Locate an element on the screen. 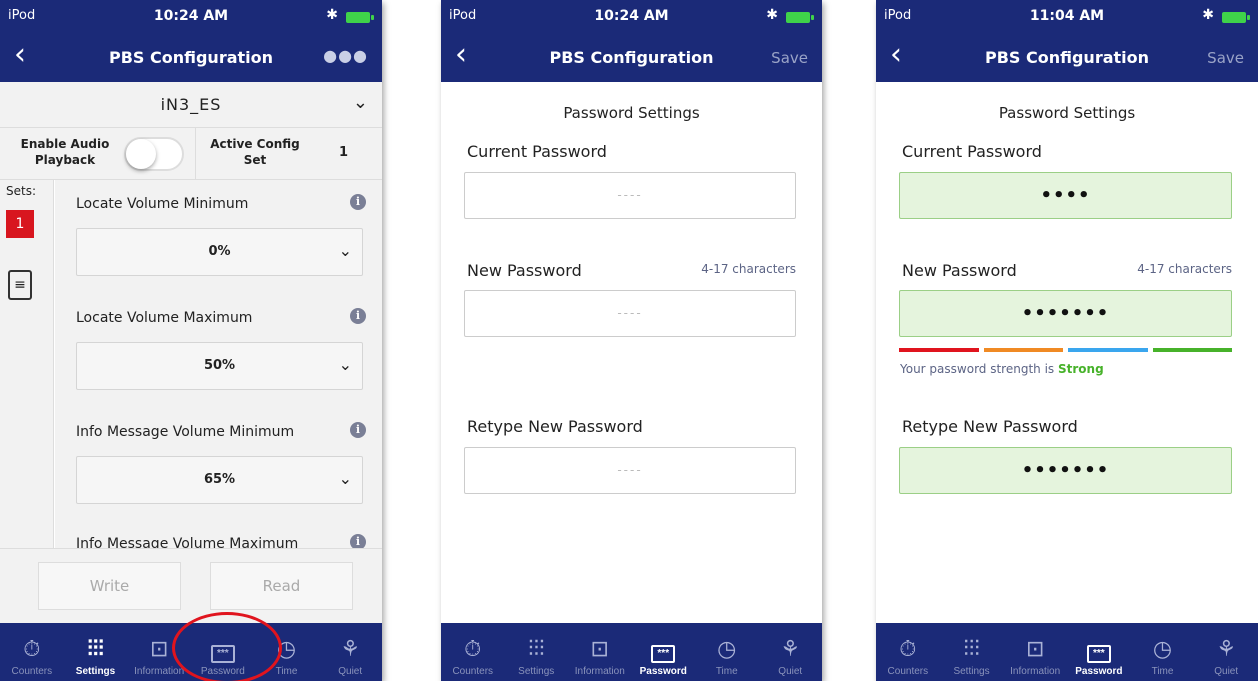 The width and height of the screenshot is (1258, 681). password-strength-text: Your password strength is Strong is located at coordinates (1002, 369).